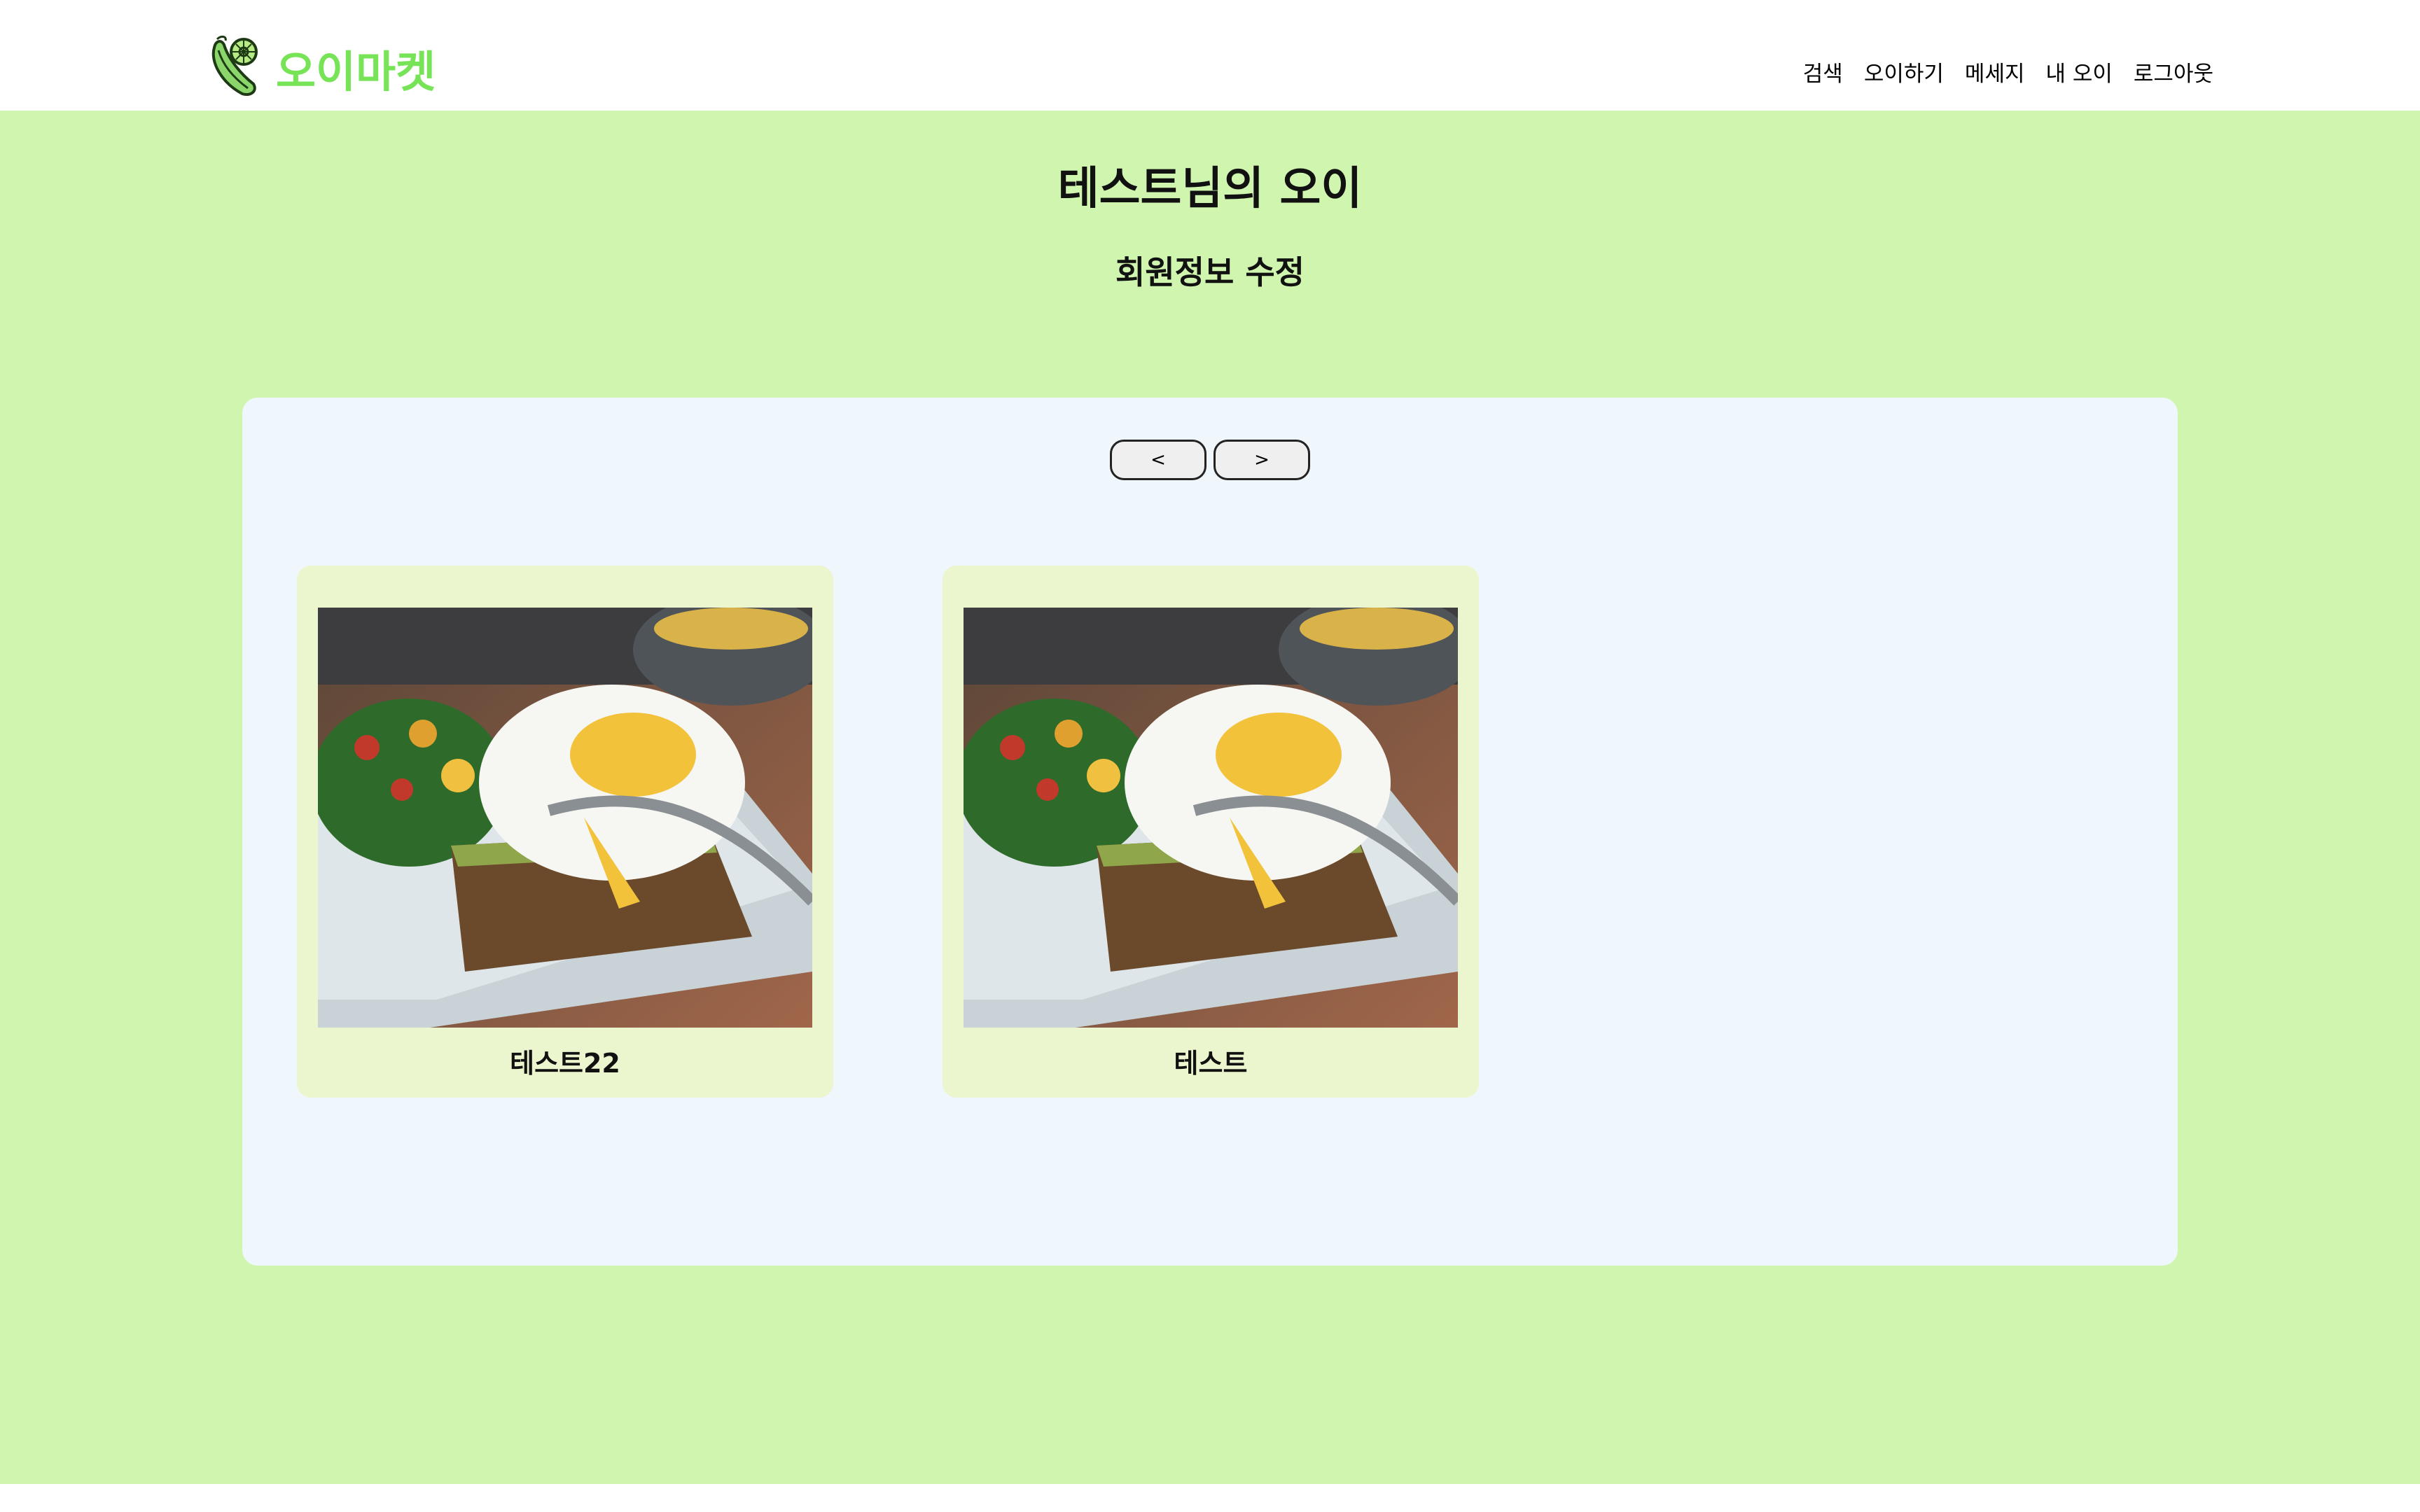 This screenshot has height=1512, width=2420. What do you see at coordinates (1210, 270) in the screenshot?
I see `edit-profile-link: 회원정보 수정` at bounding box center [1210, 270].